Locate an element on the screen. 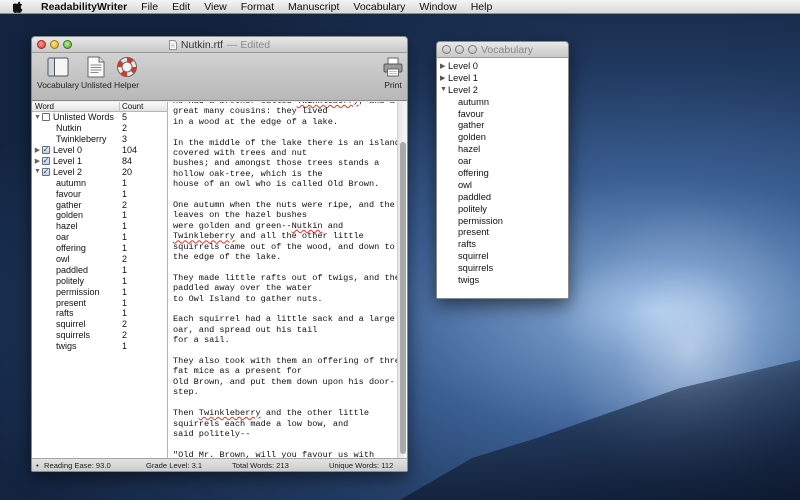  vocabulary-window-controls is located at coordinates (459, 49).